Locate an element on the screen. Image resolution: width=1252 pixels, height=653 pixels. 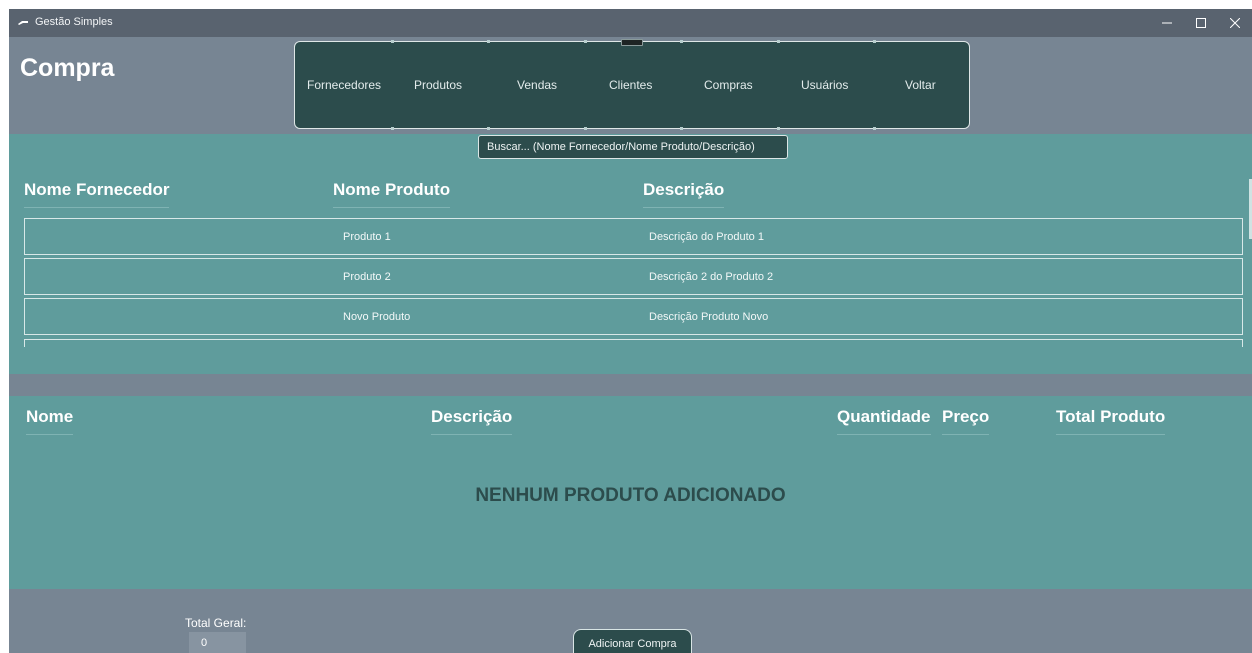
add-purchase-button: Adicionar Compra is located at coordinates (632, 641).